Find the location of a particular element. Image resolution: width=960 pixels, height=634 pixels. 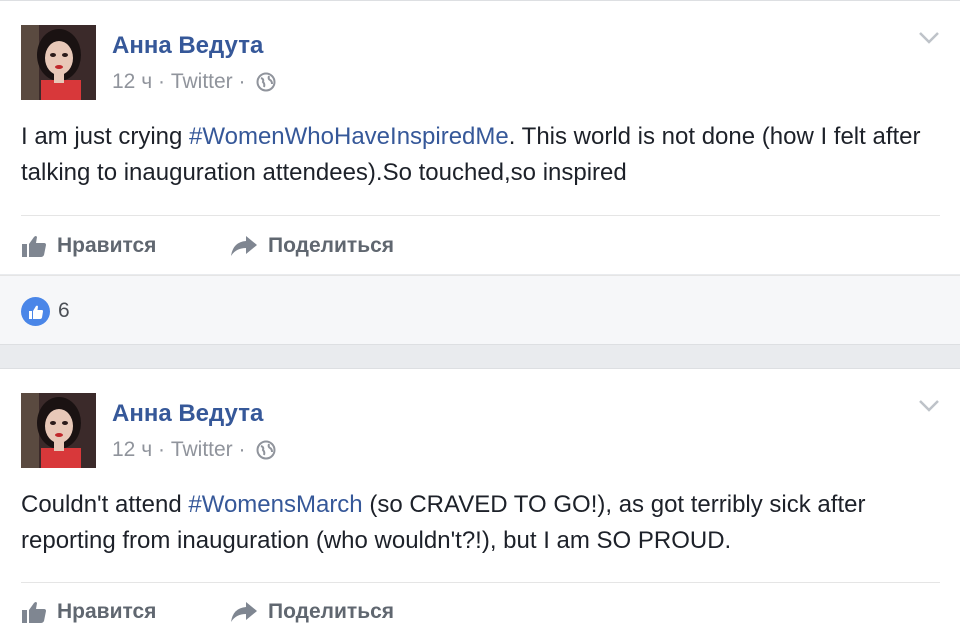

hashtag-link: #WomenWhoHaveInspiredMe is located at coordinates (349, 136).